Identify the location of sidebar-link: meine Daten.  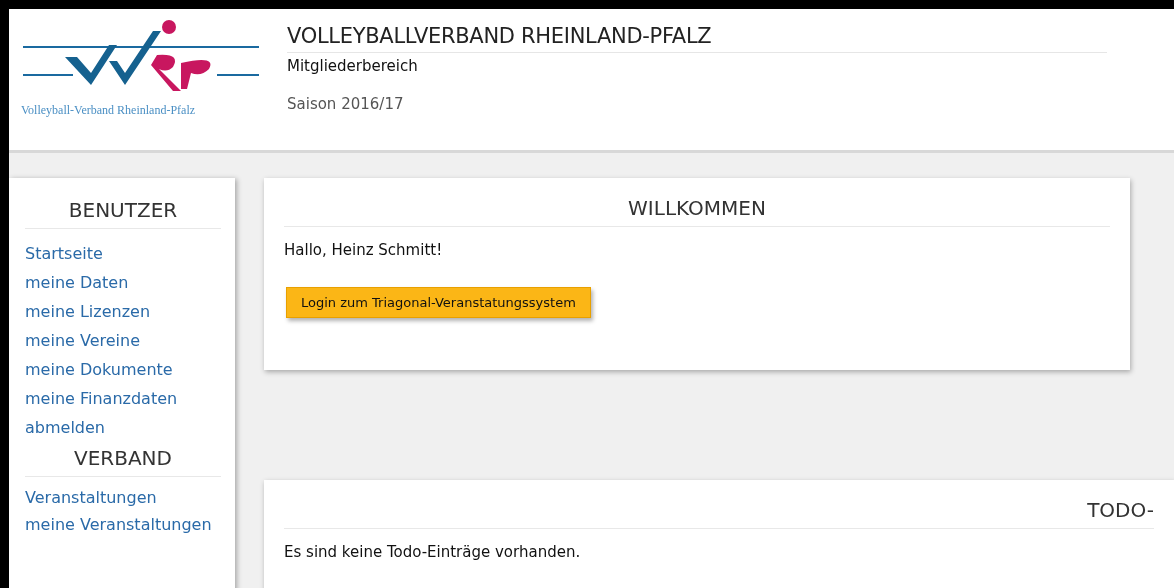
(123, 282).